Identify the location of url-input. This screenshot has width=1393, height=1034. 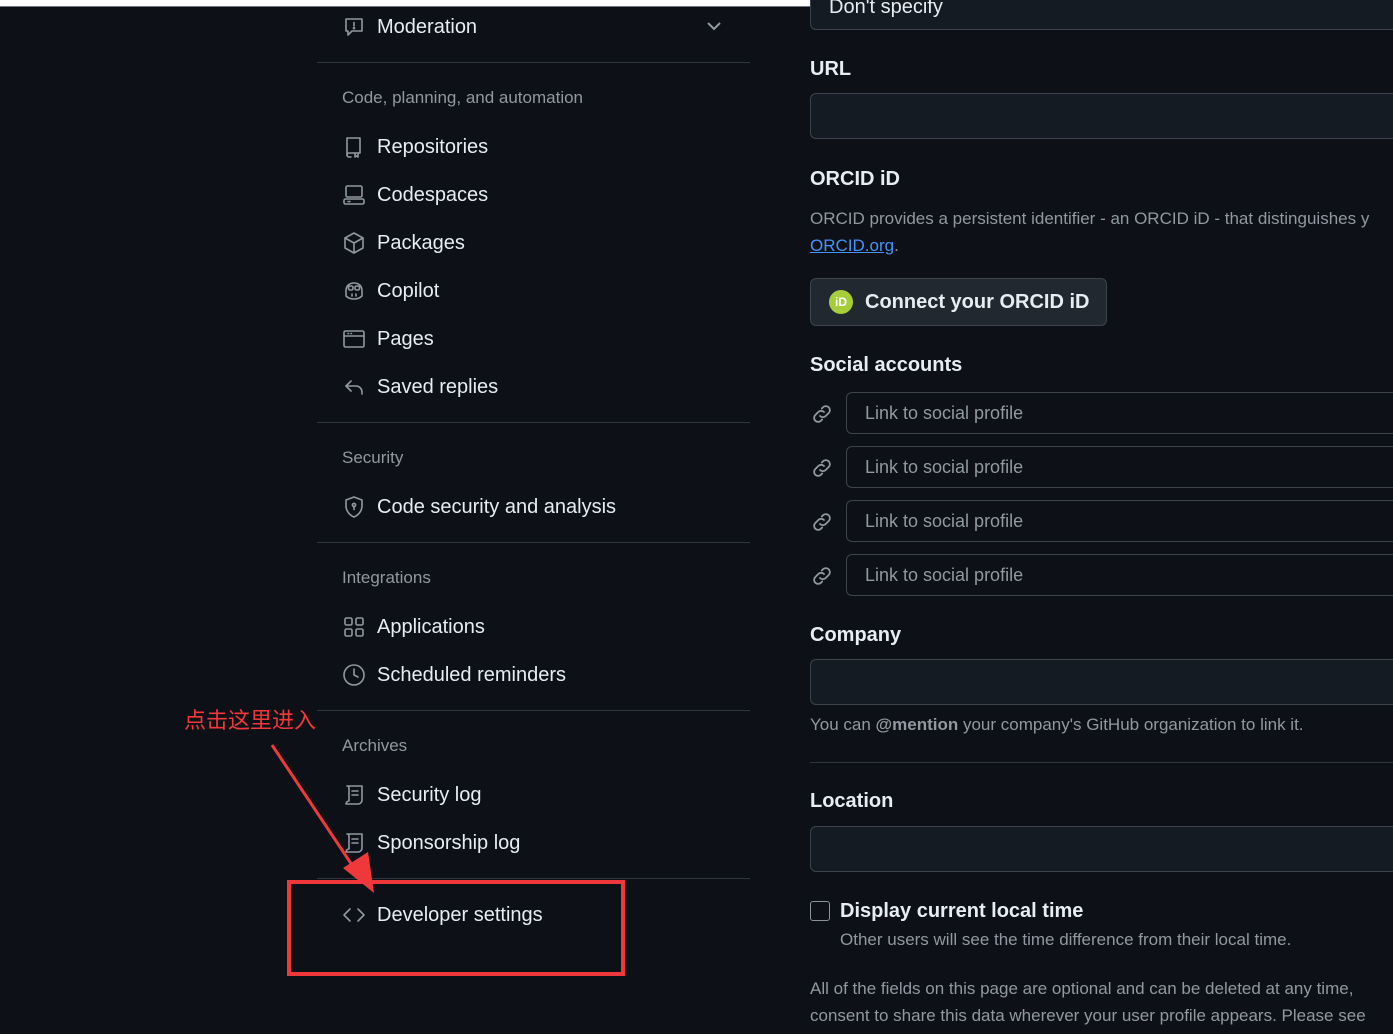
(1101, 116).